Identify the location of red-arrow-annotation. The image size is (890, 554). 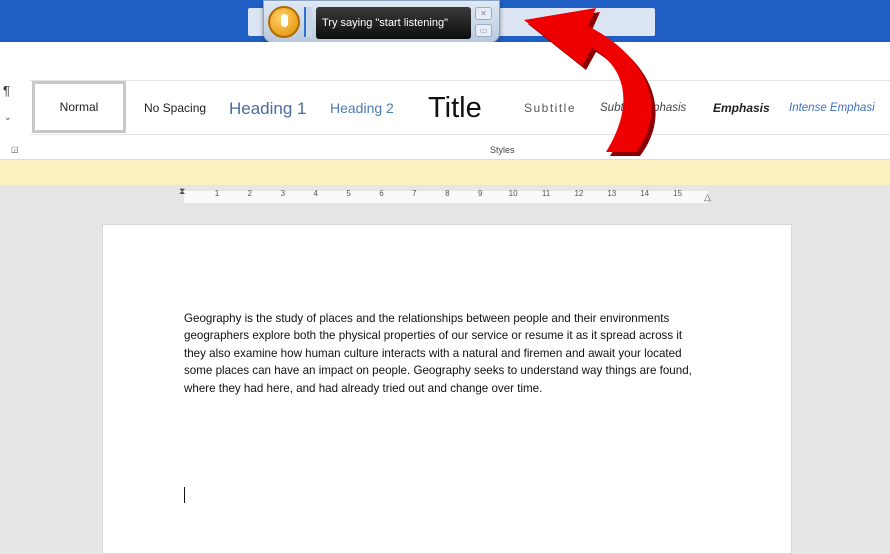
(590, 82).